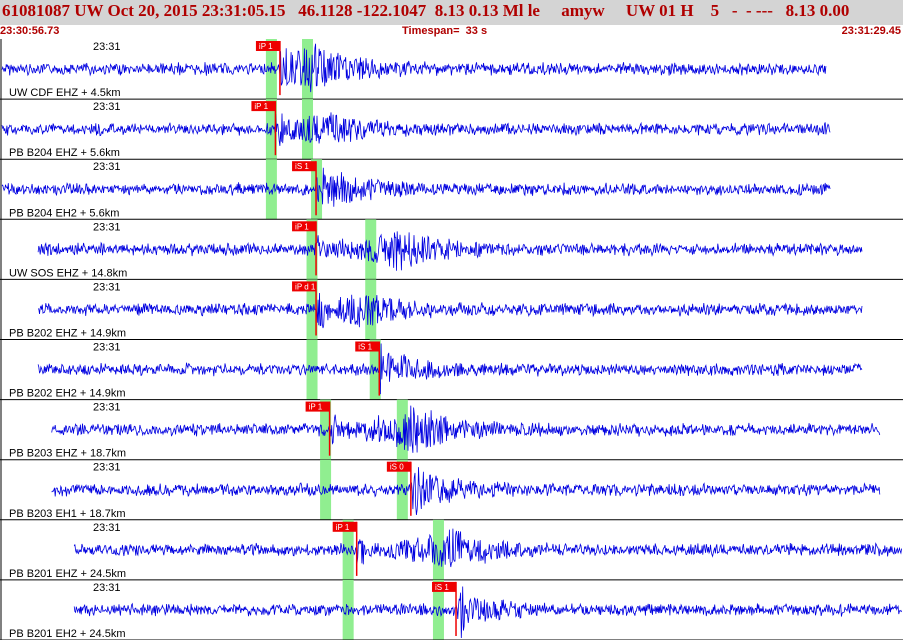  I want to click on station-label: PB B201 EH2 + 24.5km, so click(67, 634).